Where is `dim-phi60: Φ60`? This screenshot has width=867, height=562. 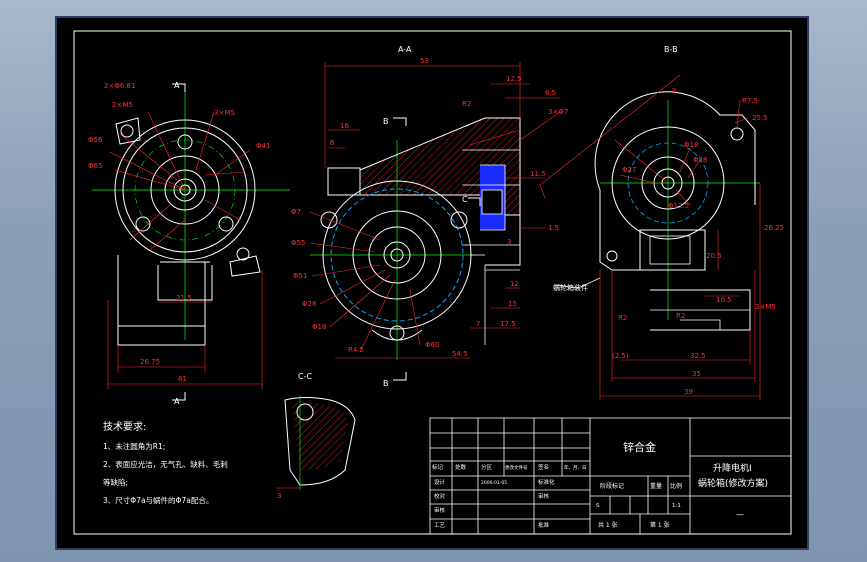
dim-phi60: Φ60 is located at coordinates (432, 345).